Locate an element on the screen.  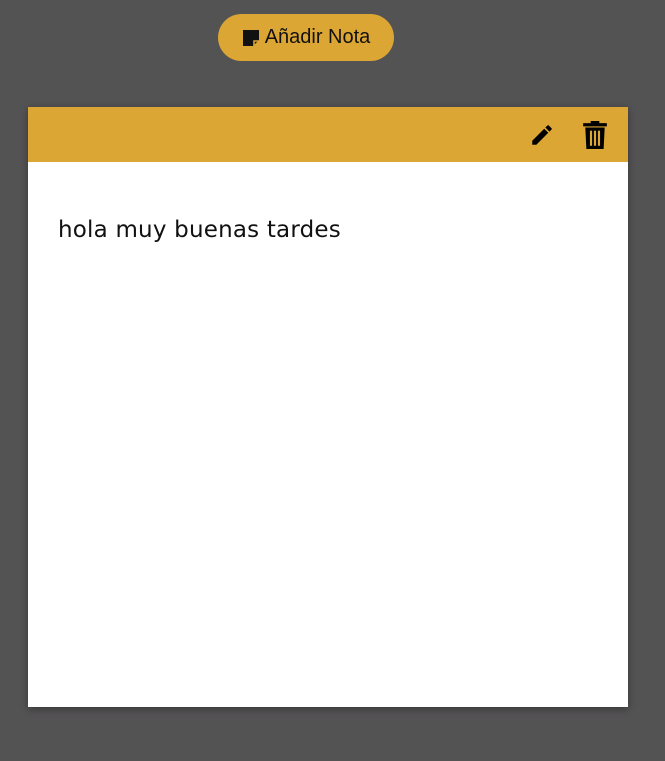
add-note-button: Añadir Nota is located at coordinates (306, 37).